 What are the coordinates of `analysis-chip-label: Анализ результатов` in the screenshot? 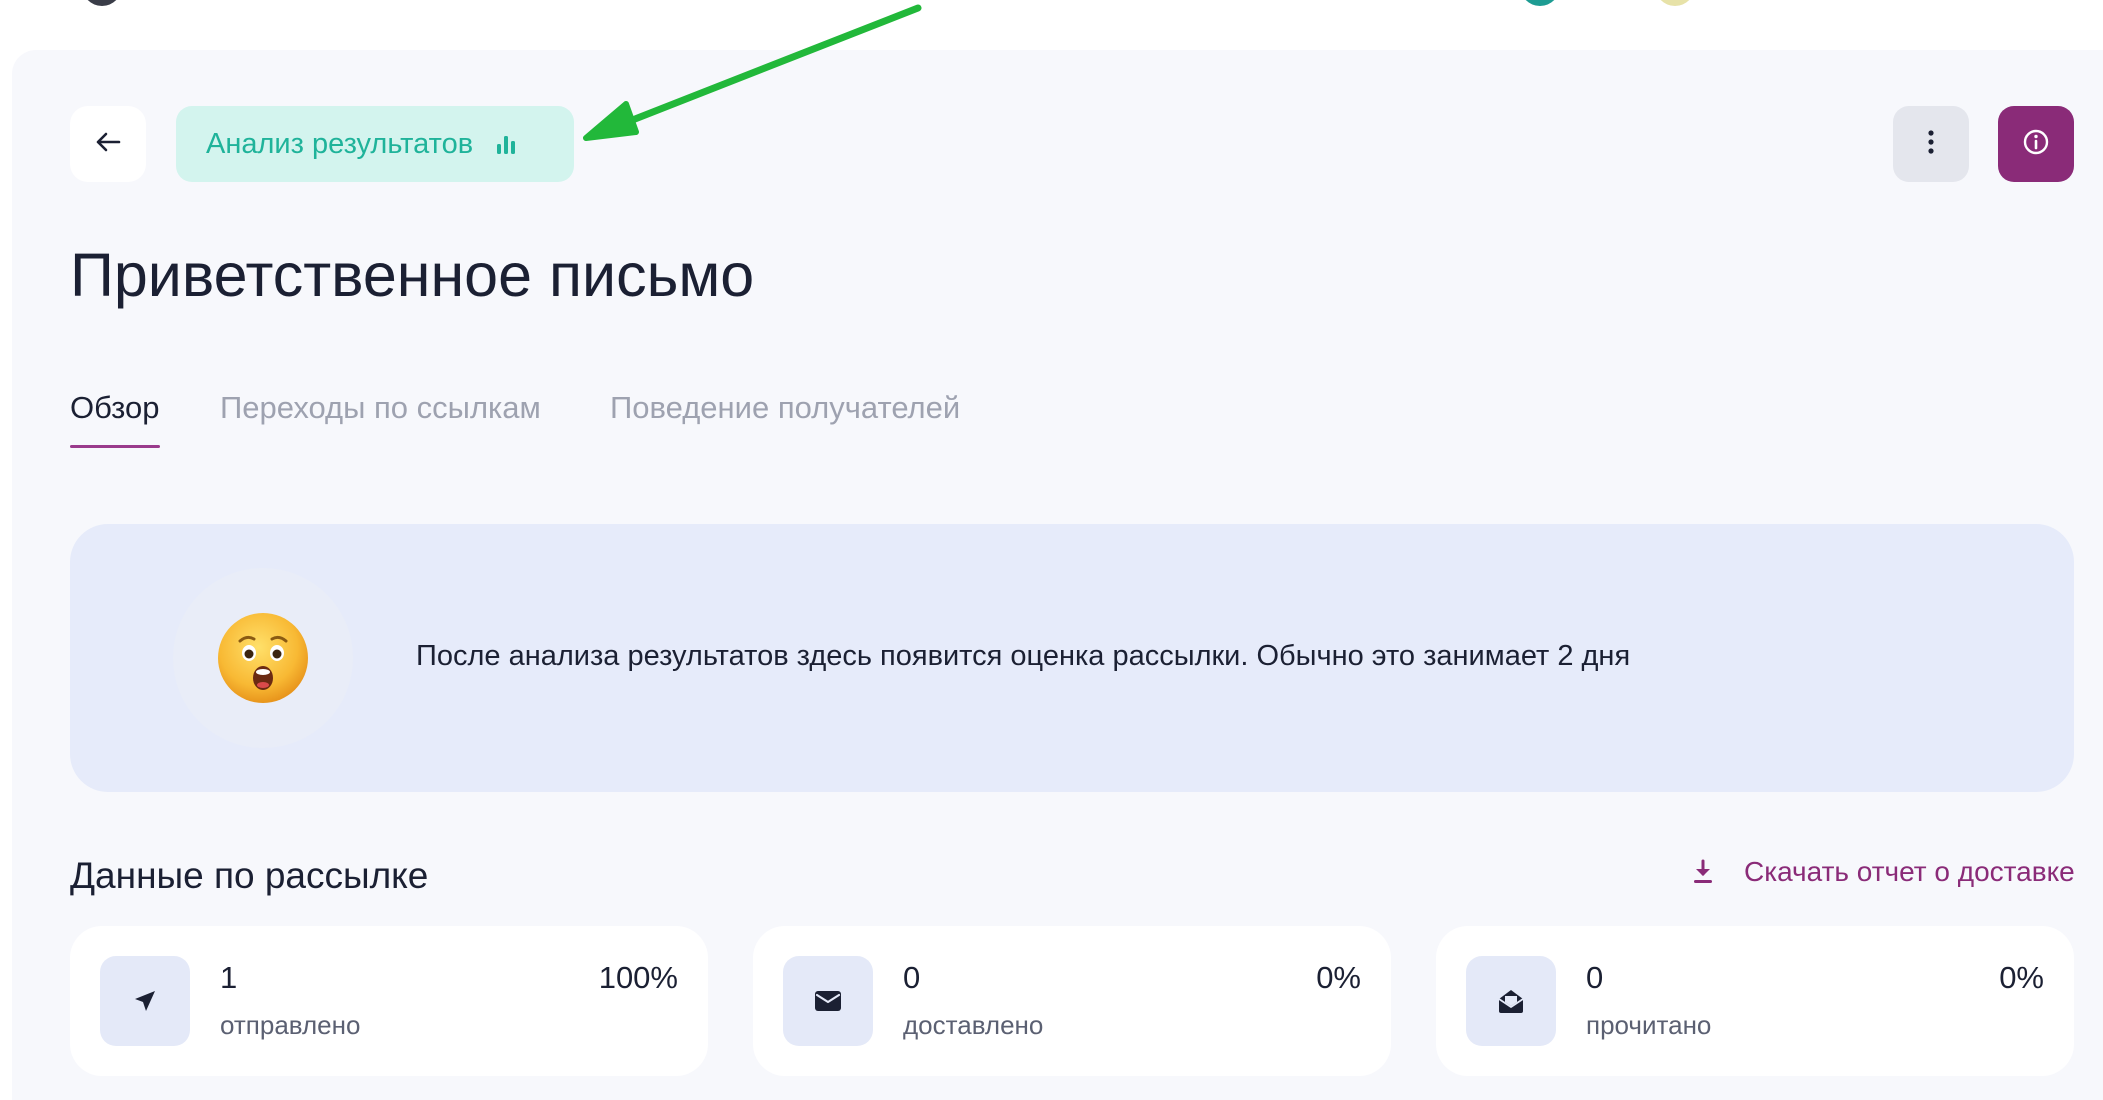 It's located at (340, 143).